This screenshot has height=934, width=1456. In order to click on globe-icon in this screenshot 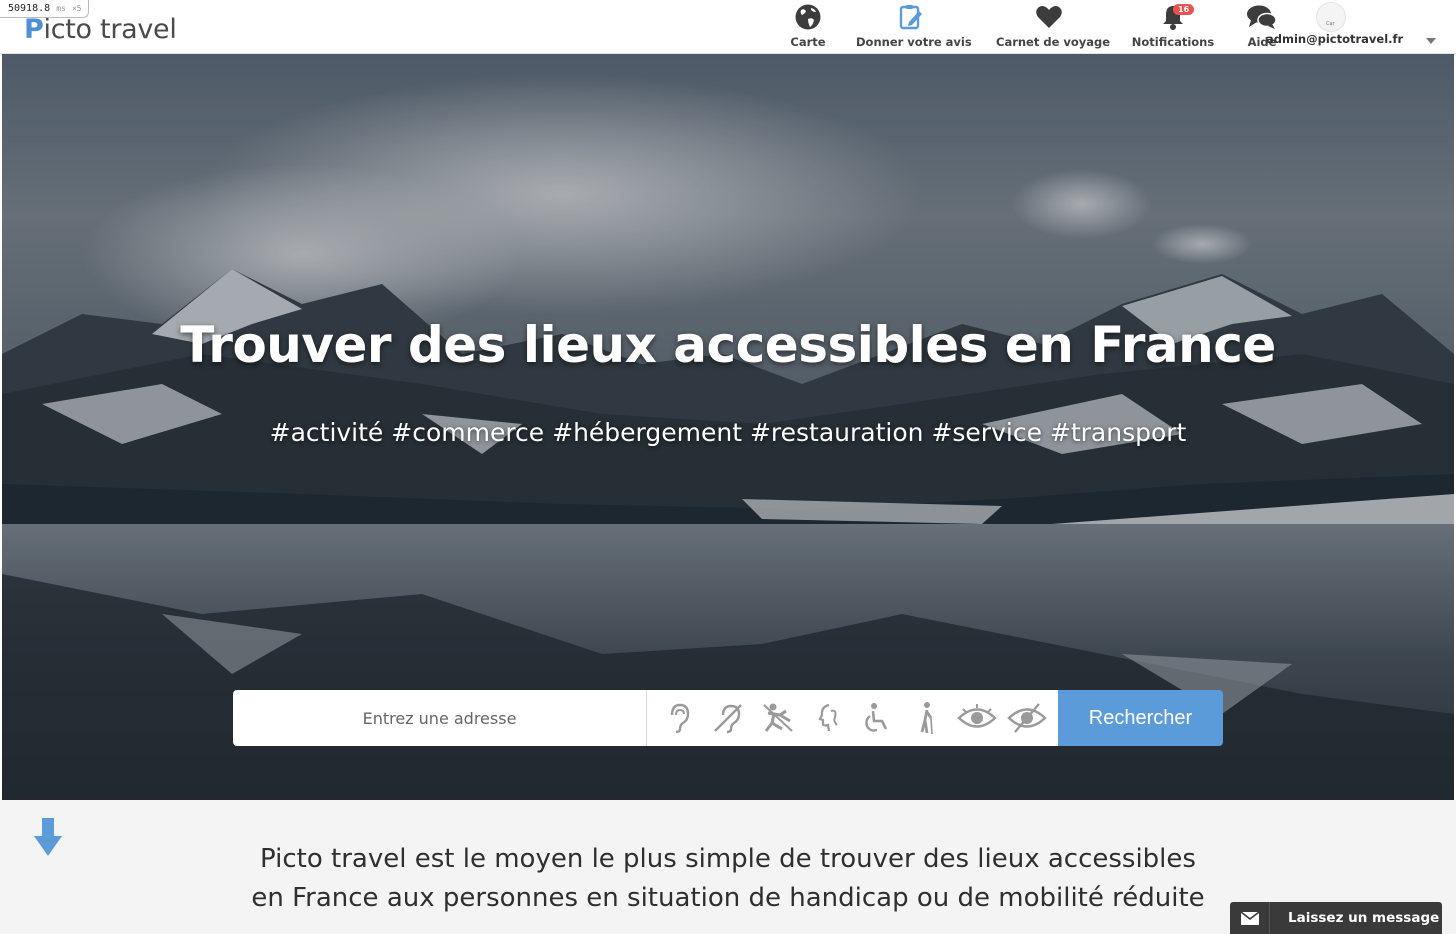, I will do `click(808, 17)`.